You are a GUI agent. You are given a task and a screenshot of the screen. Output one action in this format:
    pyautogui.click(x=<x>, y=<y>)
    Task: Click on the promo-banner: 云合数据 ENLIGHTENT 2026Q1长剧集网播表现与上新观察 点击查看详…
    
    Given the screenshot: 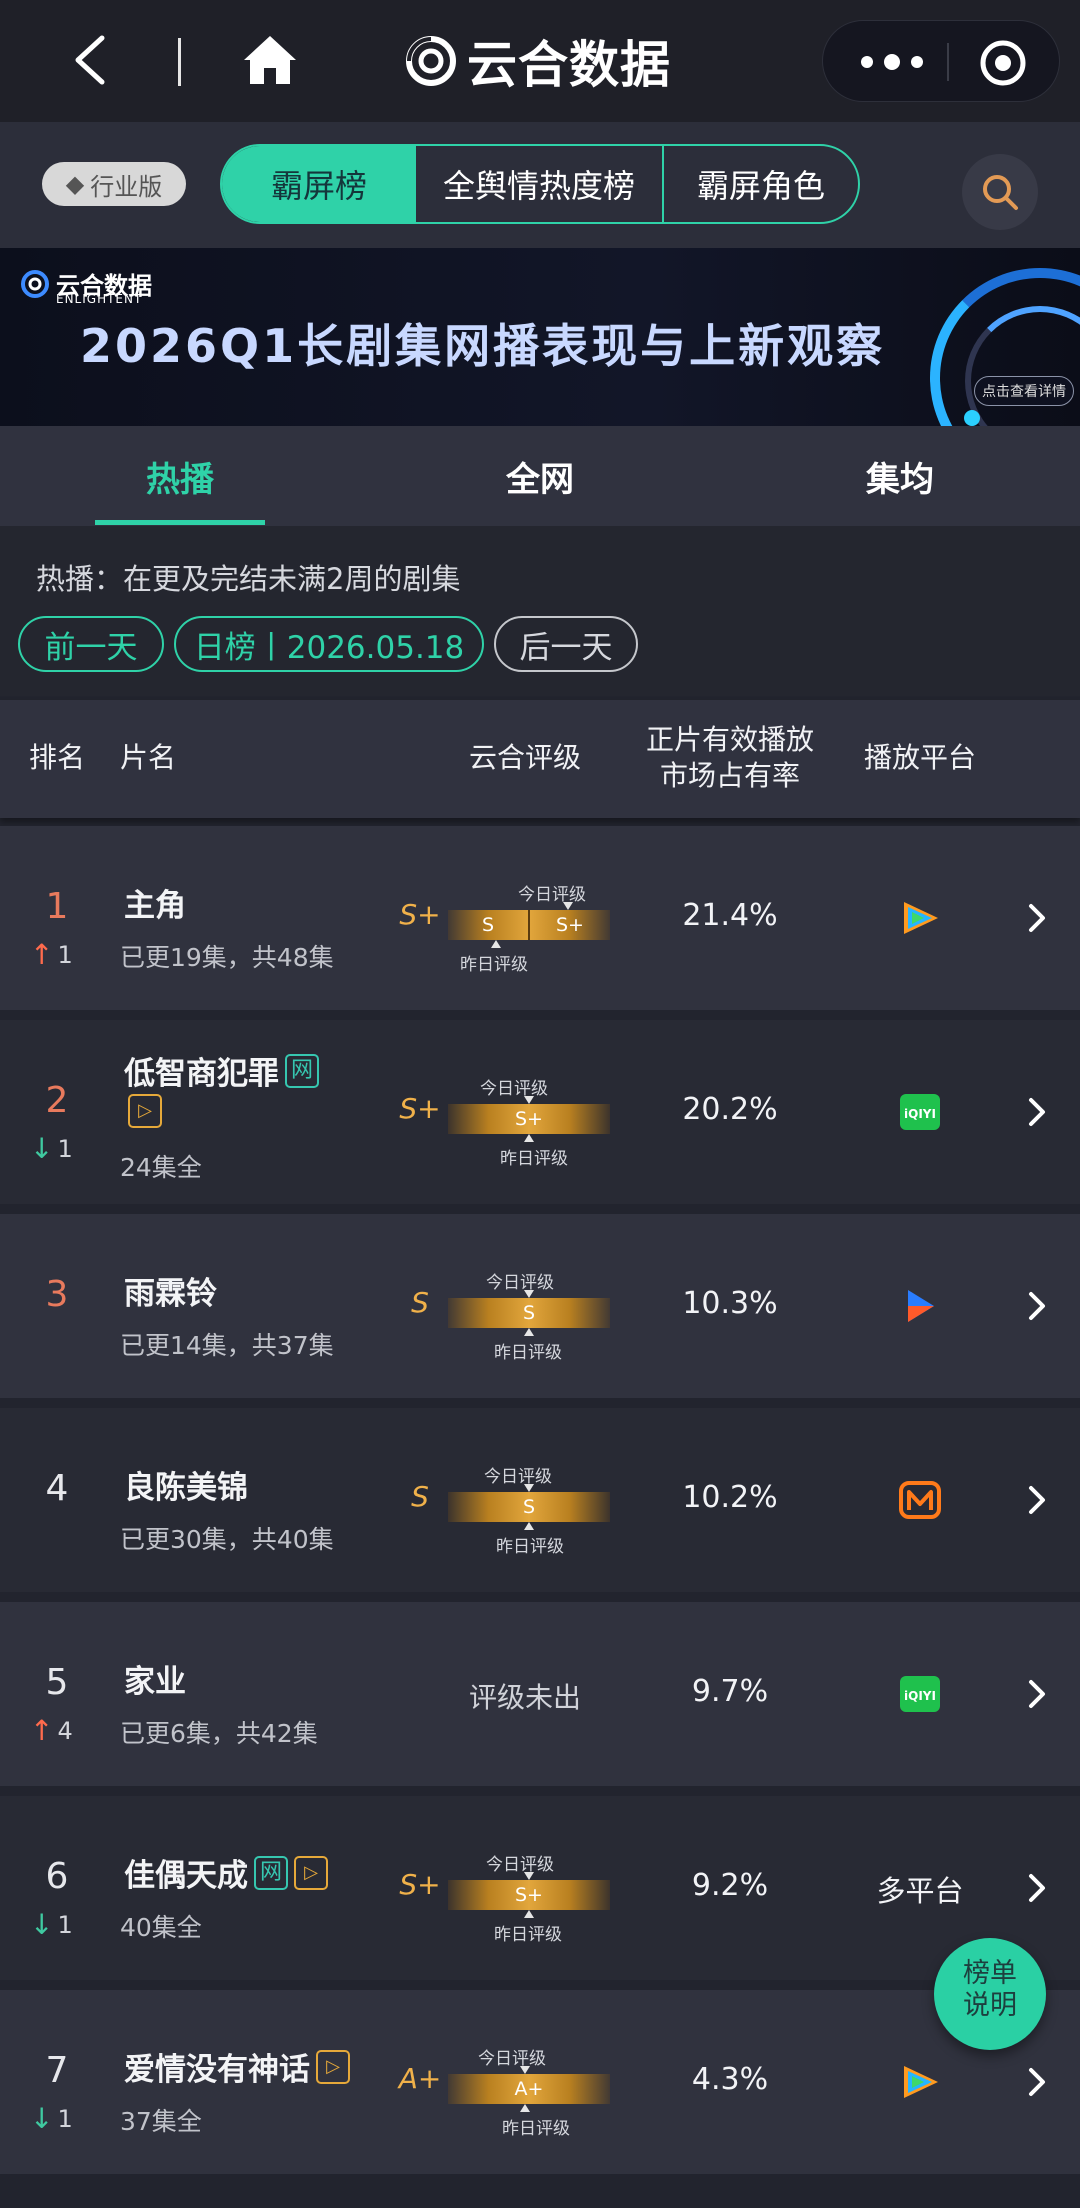 What is the action you would take?
    pyautogui.click(x=540, y=337)
    